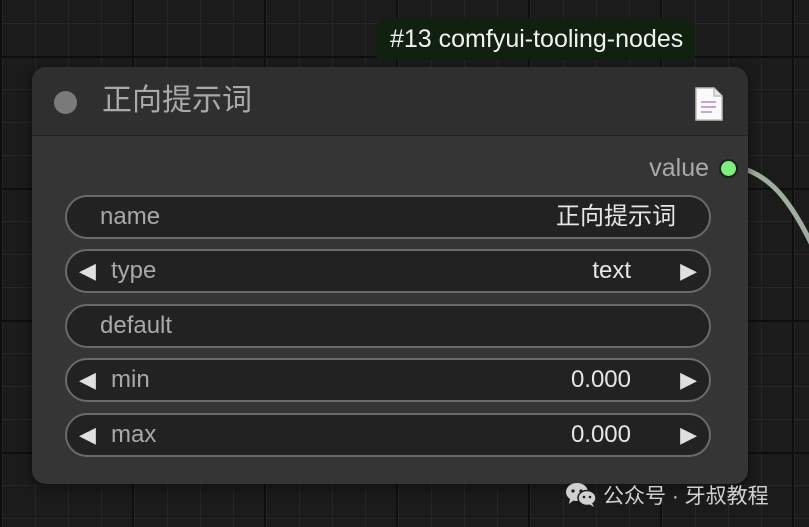  What do you see at coordinates (177, 100) in the screenshot?
I see `node-title: 正向提示词` at bounding box center [177, 100].